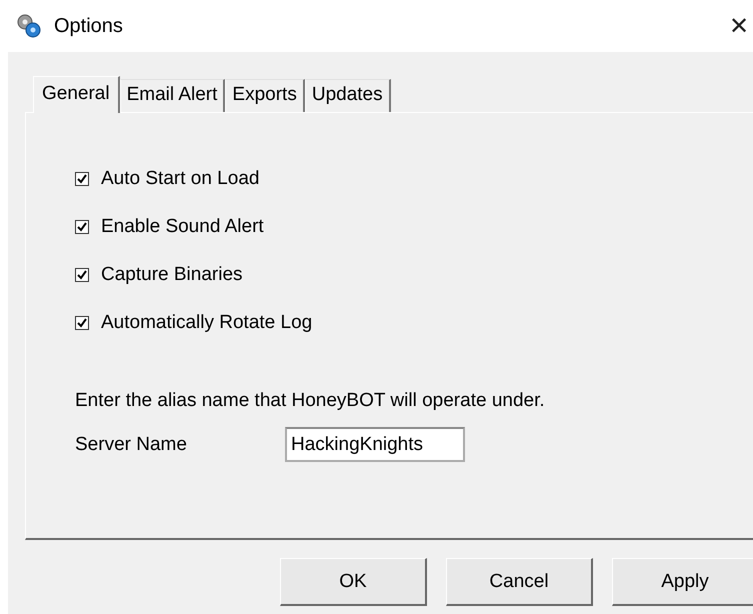  I want to click on gears-icon, so click(29, 26).